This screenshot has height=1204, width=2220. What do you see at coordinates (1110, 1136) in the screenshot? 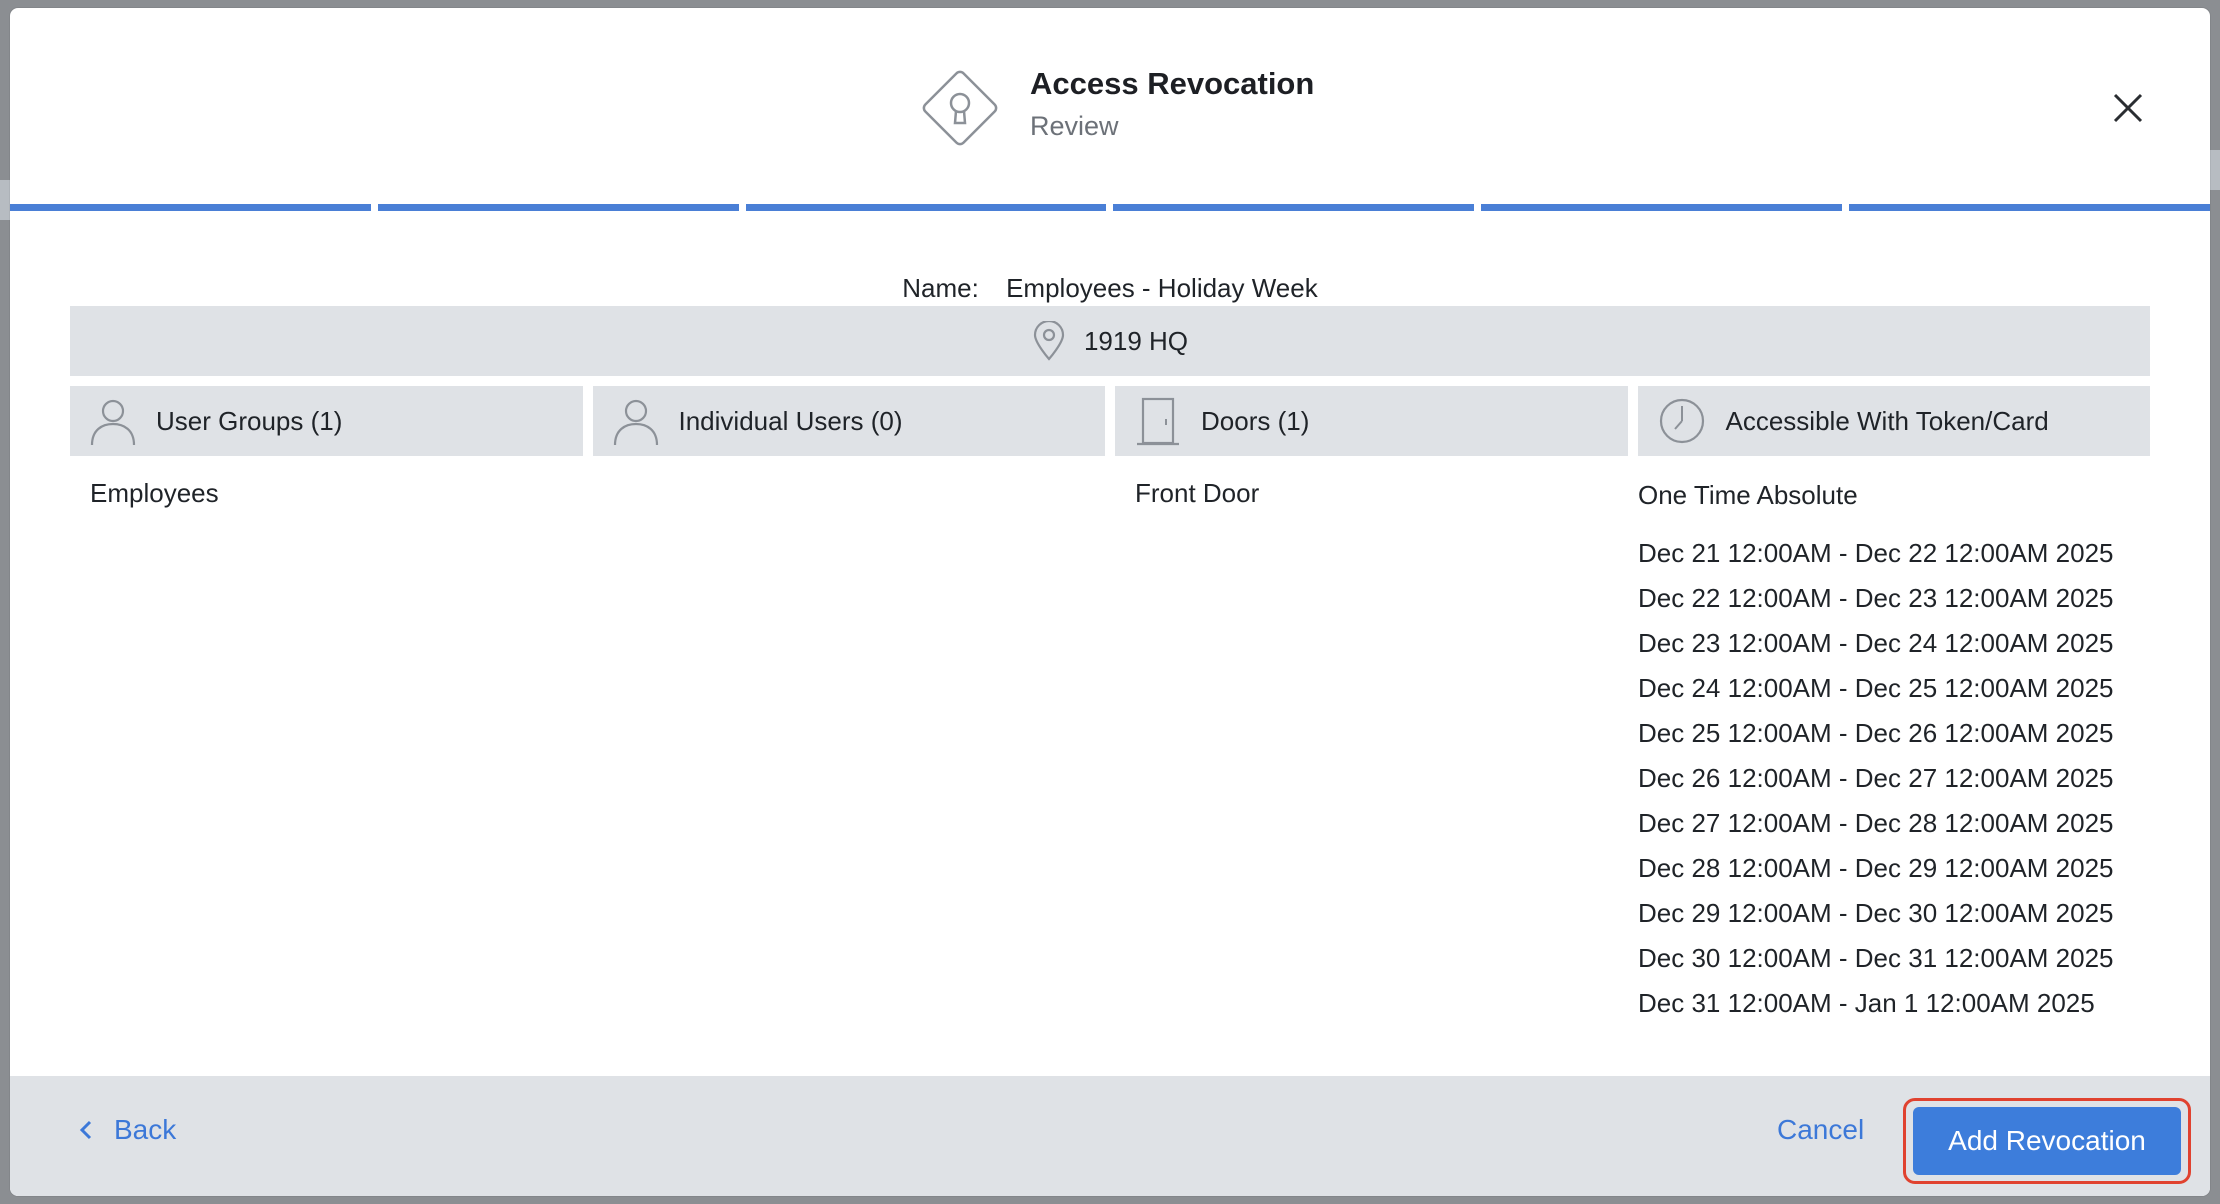
I see `modal-footer: Back Cancel Add Revocation` at bounding box center [1110, 1136].